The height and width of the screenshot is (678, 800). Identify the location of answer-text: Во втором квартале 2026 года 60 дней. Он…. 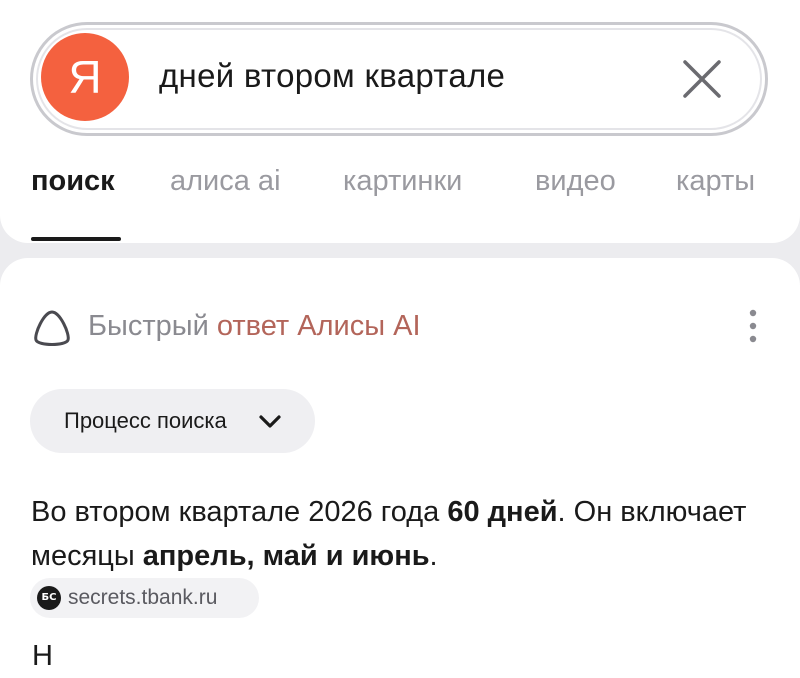
(401, 534).